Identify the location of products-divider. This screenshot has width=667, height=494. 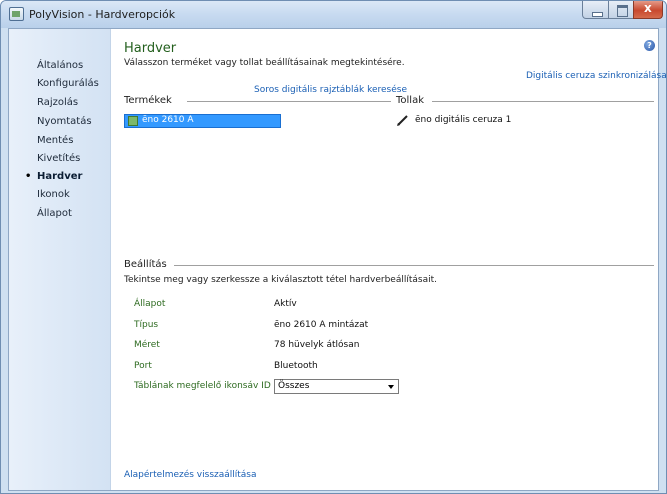
(289, 101).